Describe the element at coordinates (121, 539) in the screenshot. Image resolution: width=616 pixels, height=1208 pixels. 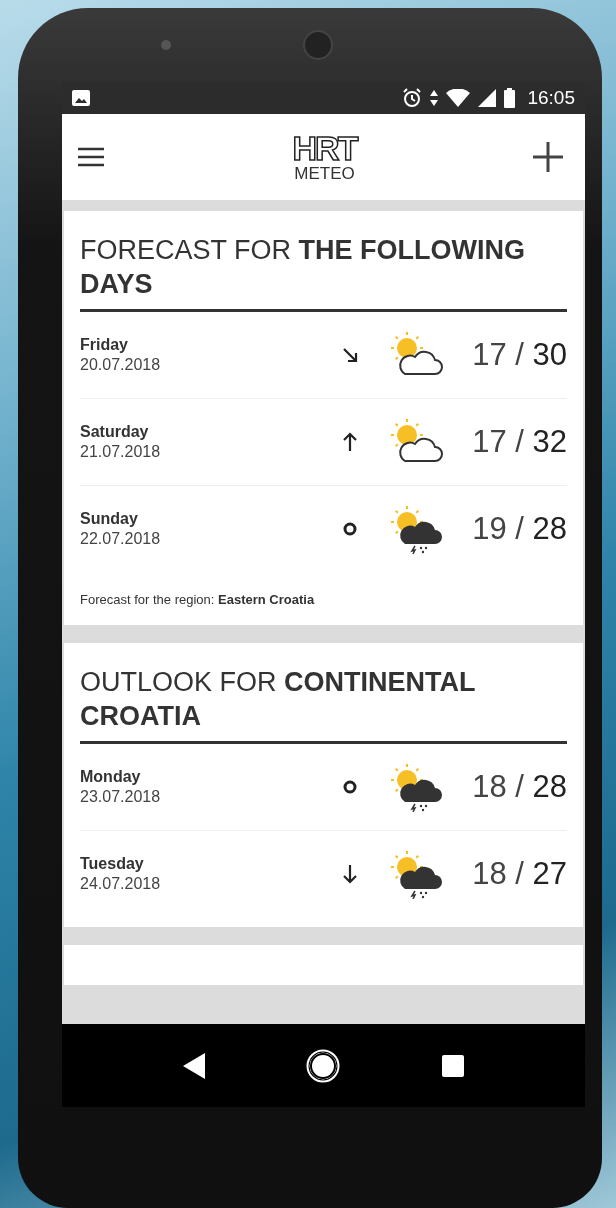
I see `day-date: 22.07.2018` at that location.